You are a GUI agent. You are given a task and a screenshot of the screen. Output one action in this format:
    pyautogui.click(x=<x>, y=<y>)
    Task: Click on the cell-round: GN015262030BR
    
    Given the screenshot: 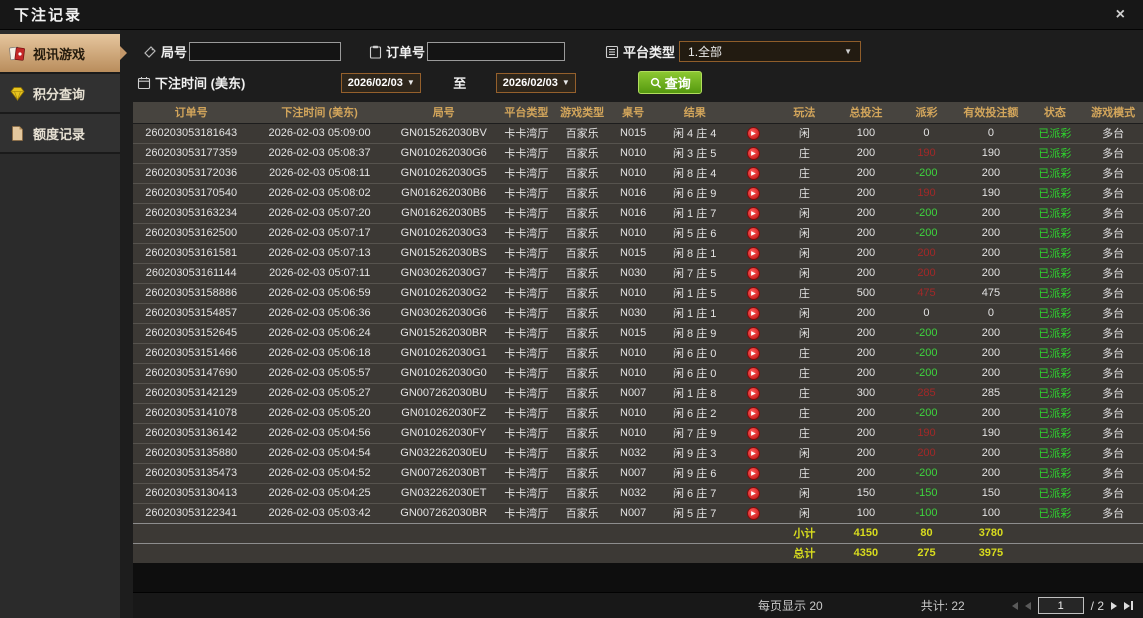 What is the action you would take?
    pyautogui.click(x=443, y=332)
    